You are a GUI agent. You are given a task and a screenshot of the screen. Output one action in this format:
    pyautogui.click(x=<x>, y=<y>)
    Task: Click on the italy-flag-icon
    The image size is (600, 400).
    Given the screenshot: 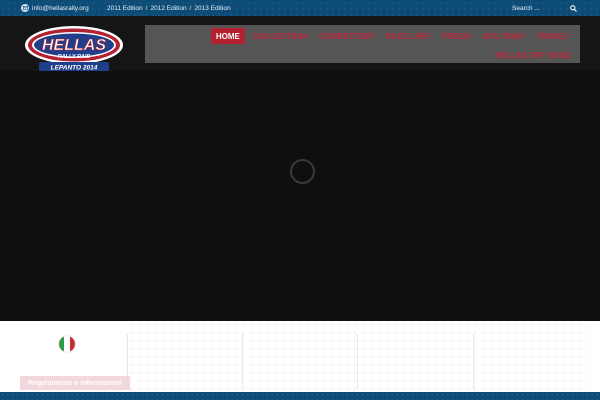 What is the action you would take?
    pyautogui.click(x=67, y=344)
    